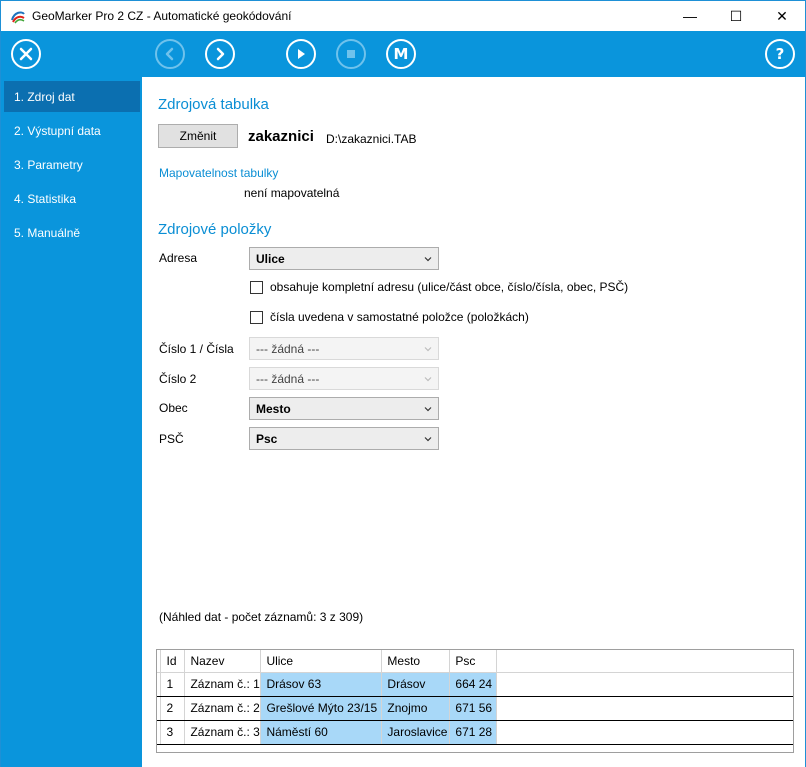 The width and height of the screenshot is (806, 767). I want to click on back-icon, so click(169, 54).